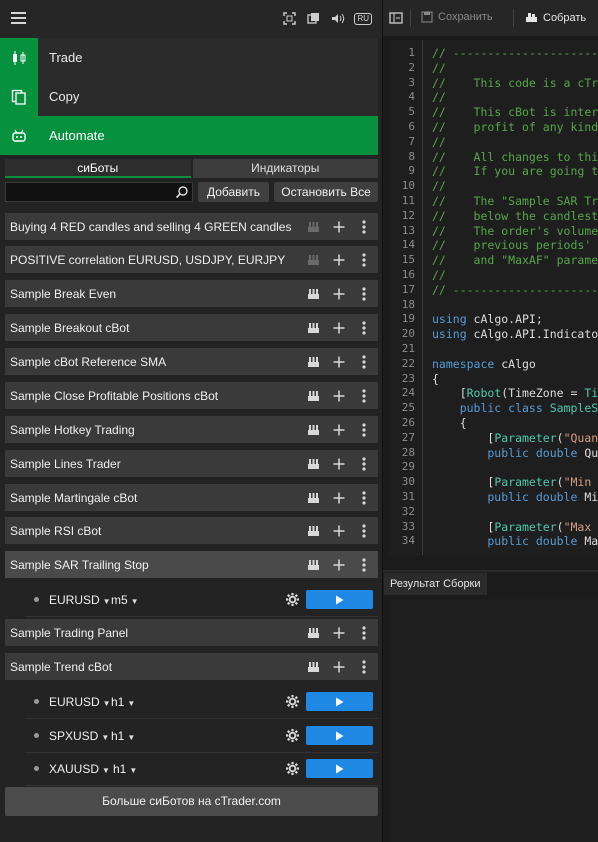  I want to click on instance-row: EURUSD ▼ m5 ▼, so click(201, 600).